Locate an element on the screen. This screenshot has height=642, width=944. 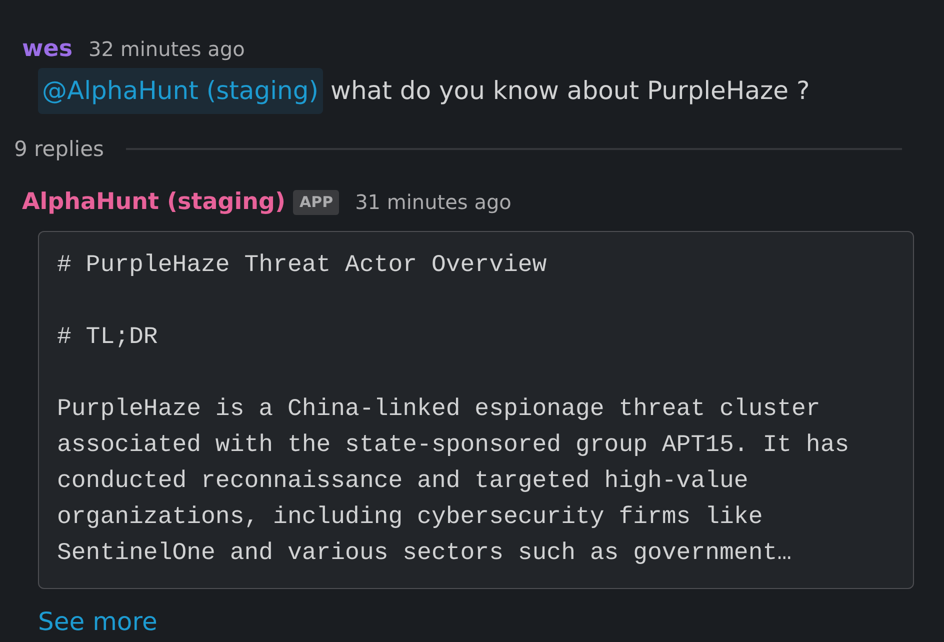
see-more-link: See more is located at coordinates (98, 622).